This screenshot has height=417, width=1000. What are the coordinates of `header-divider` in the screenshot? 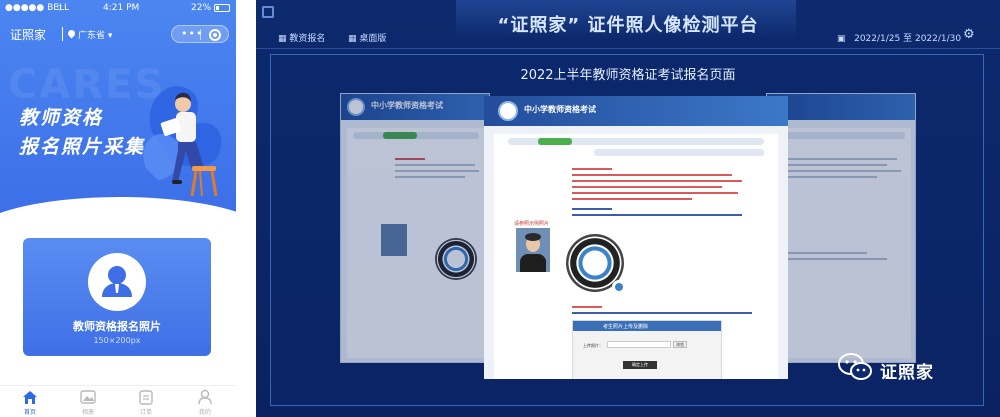 It's located at (62, 34).